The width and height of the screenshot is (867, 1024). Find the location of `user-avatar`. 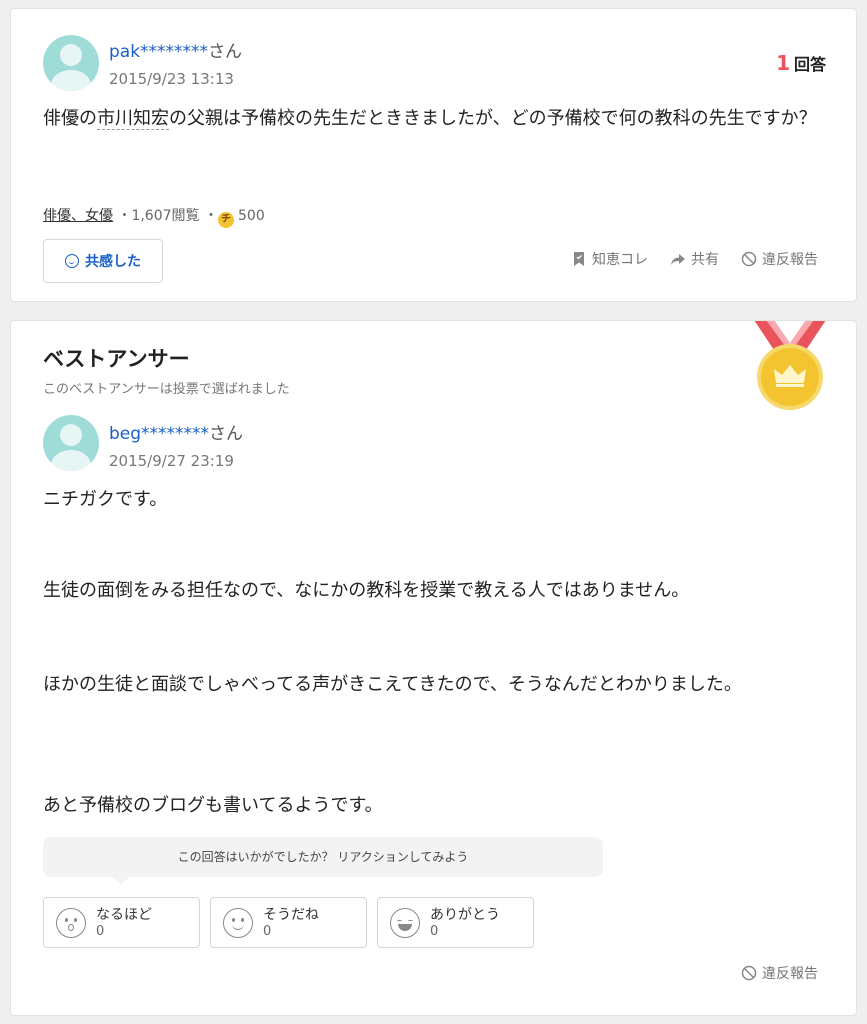

user-avatar is located at coordinates (71, 63).